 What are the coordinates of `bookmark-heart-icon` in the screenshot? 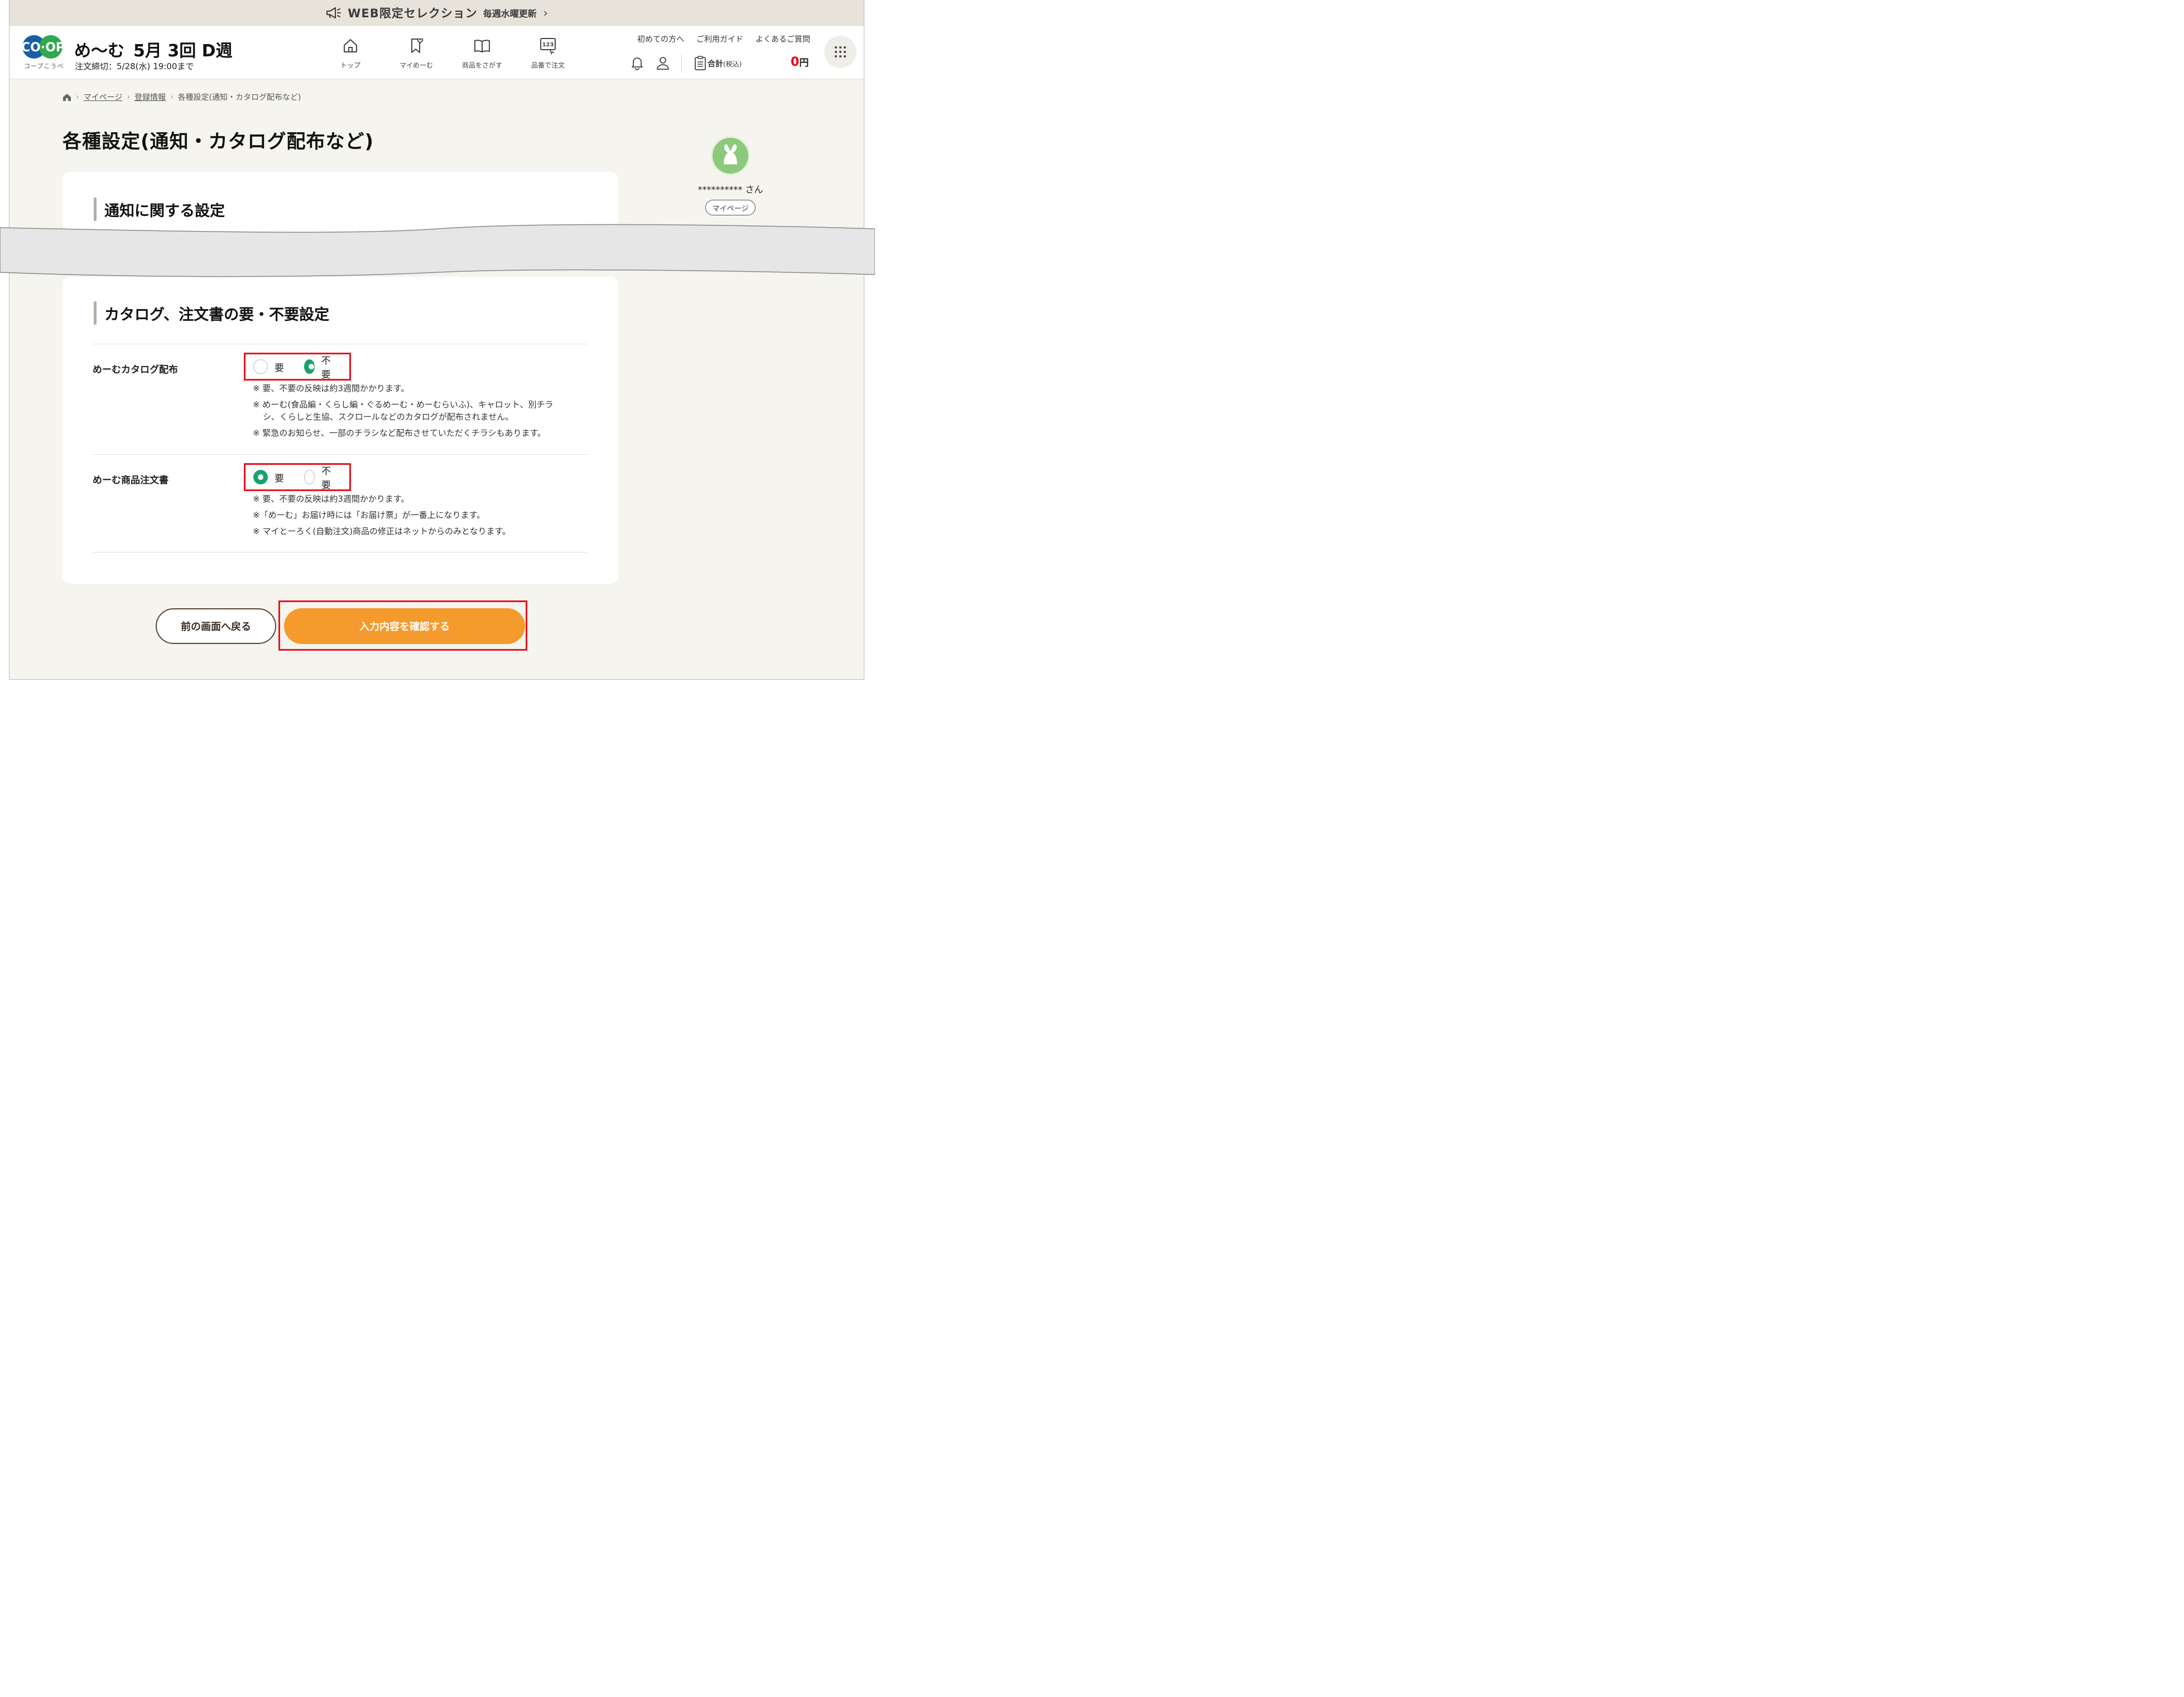 It's located at (417, 45).